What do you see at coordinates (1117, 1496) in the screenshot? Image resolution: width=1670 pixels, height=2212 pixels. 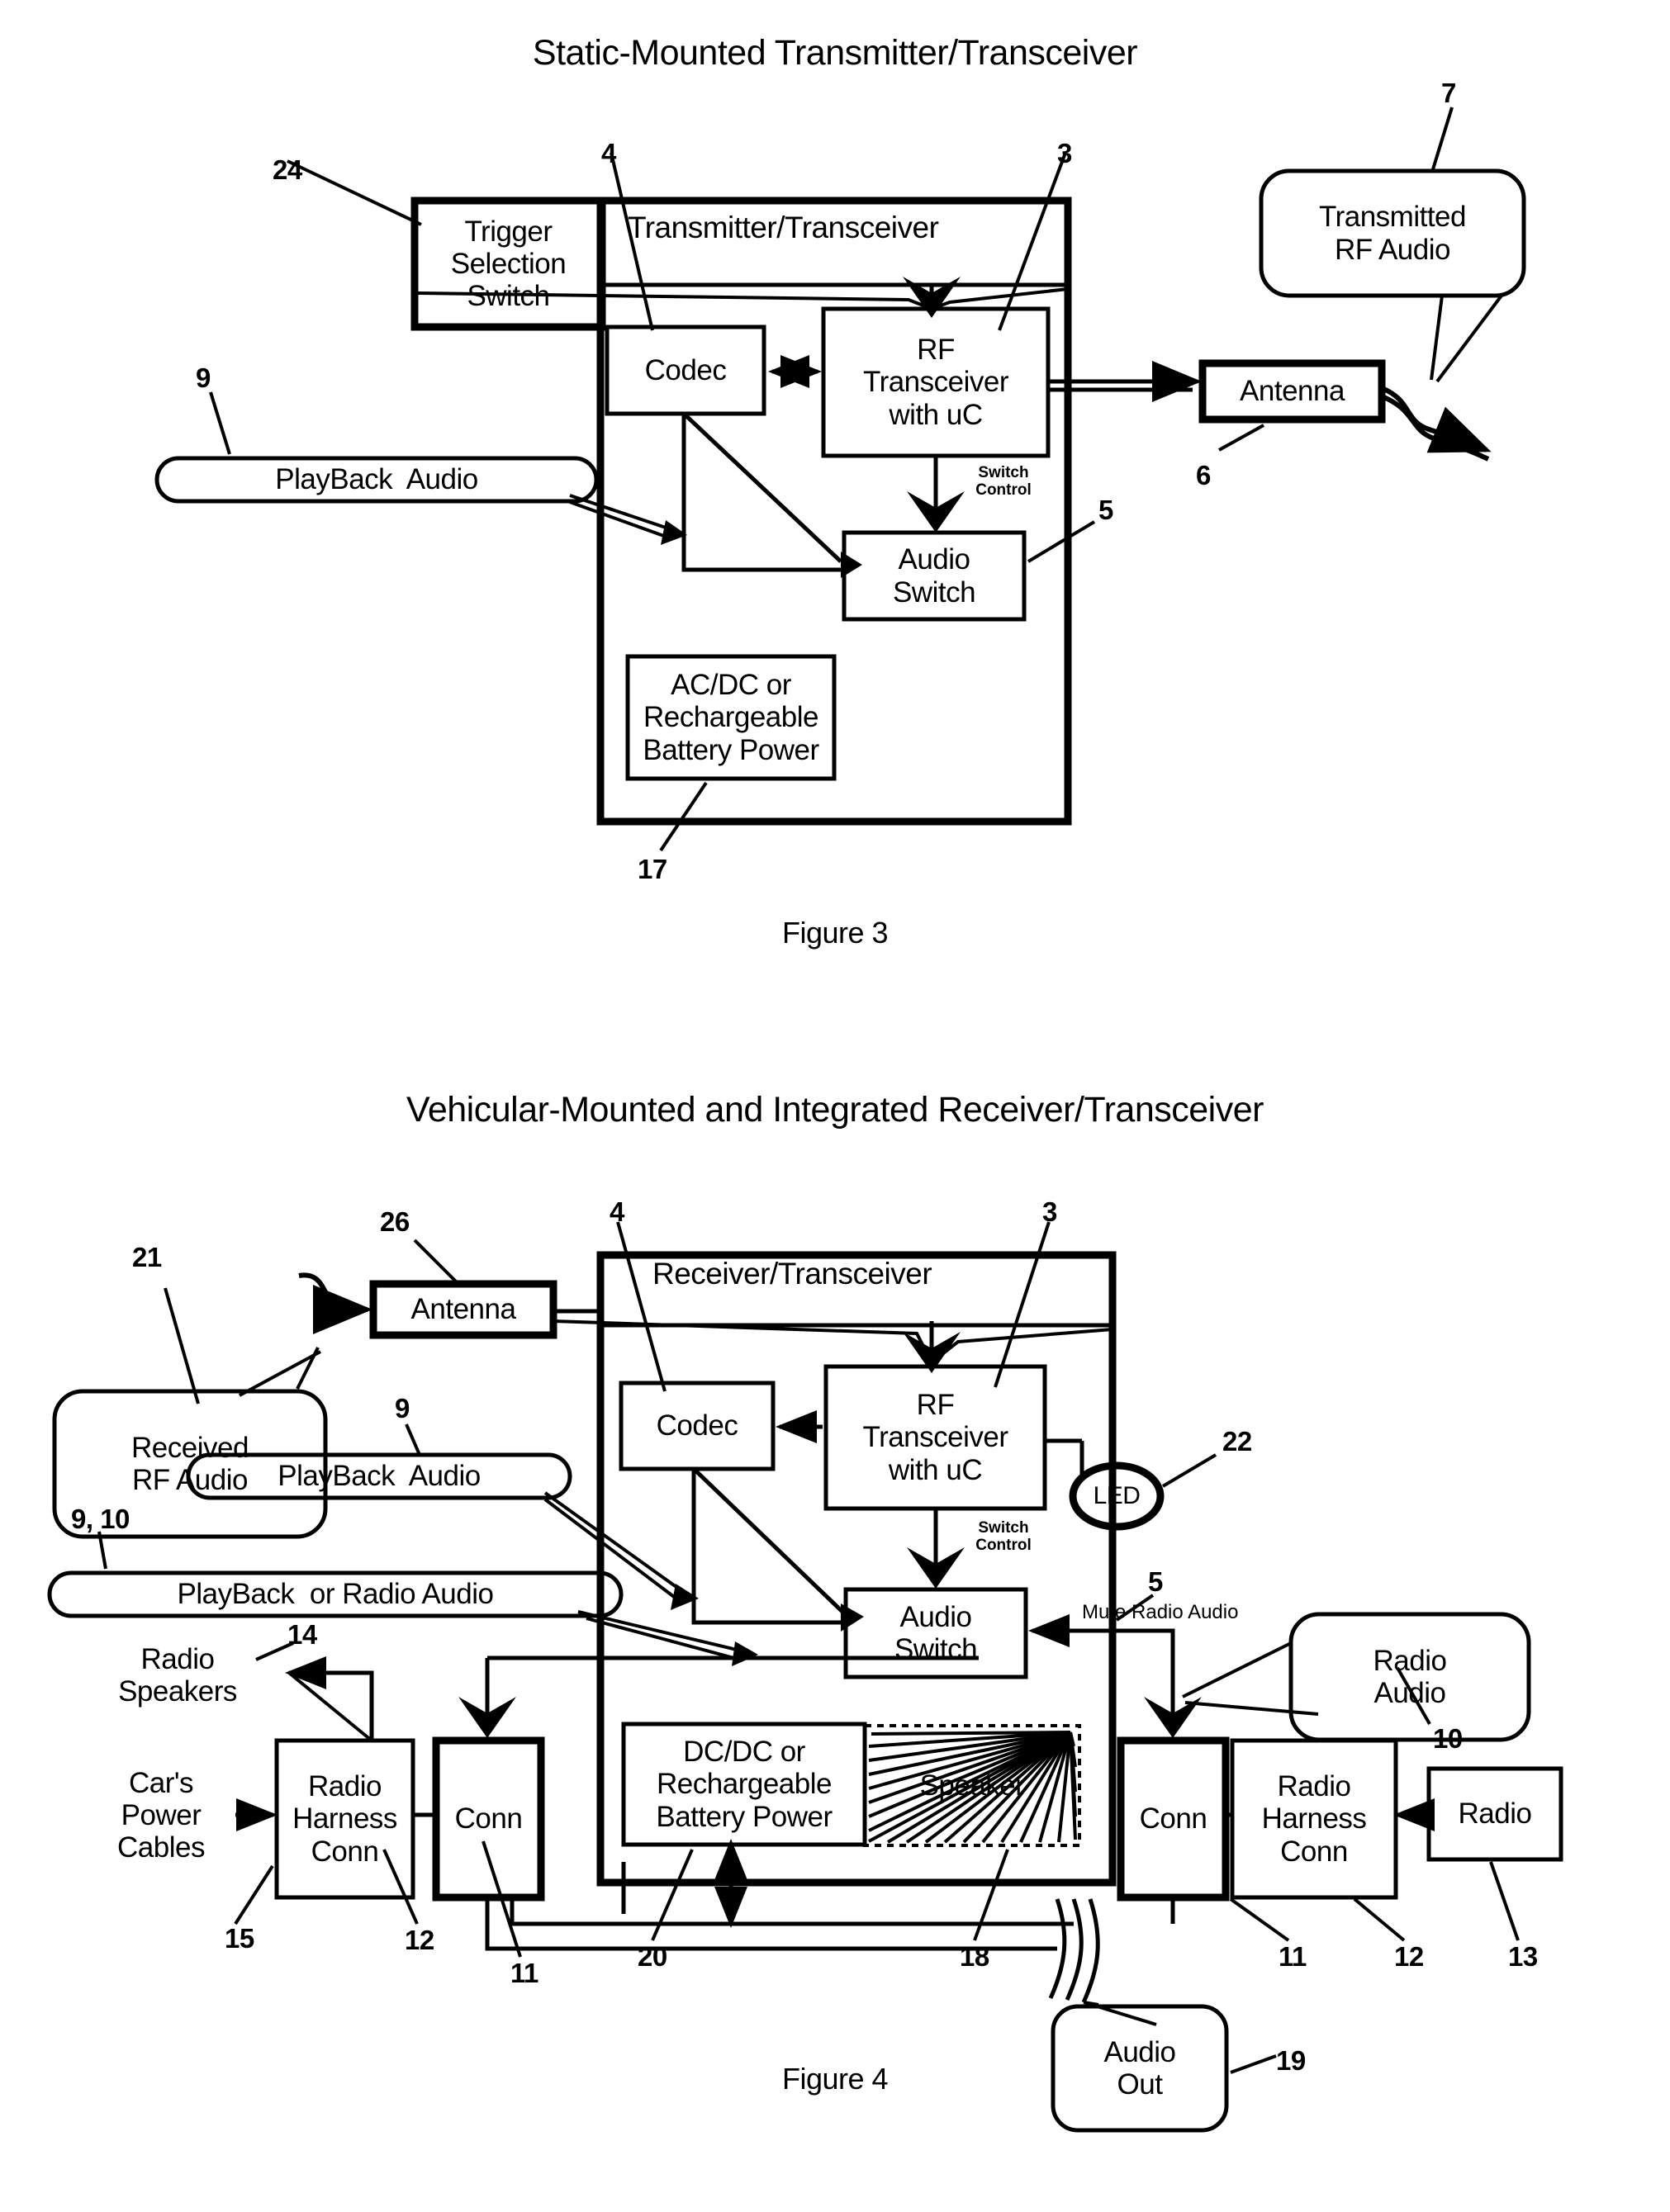 I see `led-indicator: LED` at bounding box center [1117, 1496].